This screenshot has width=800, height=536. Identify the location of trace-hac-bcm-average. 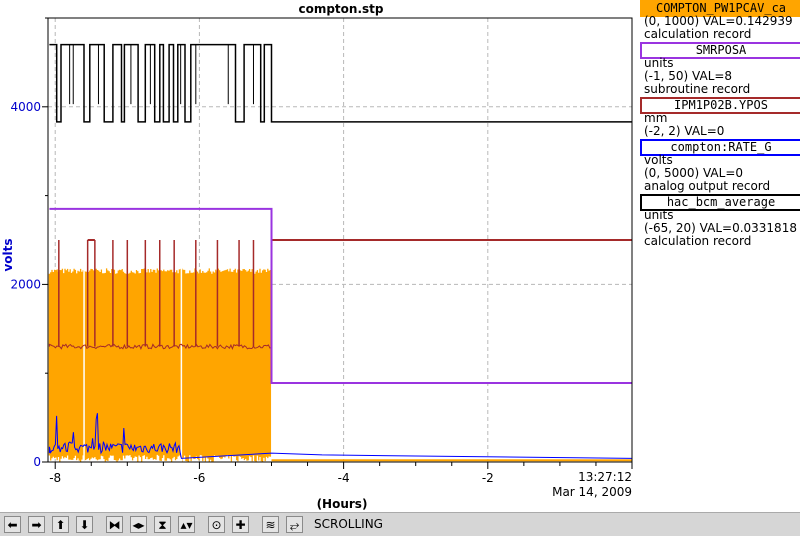
(340, 83).